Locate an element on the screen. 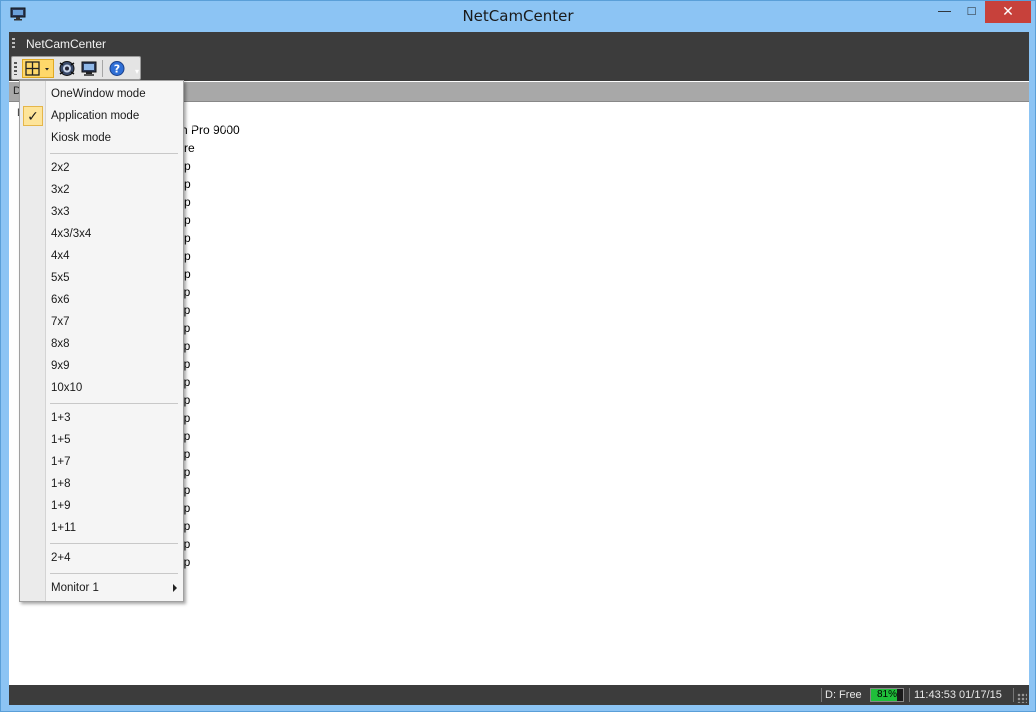 The image size is (1036, 712). menu-gutter is located at coordinates (33, 341).